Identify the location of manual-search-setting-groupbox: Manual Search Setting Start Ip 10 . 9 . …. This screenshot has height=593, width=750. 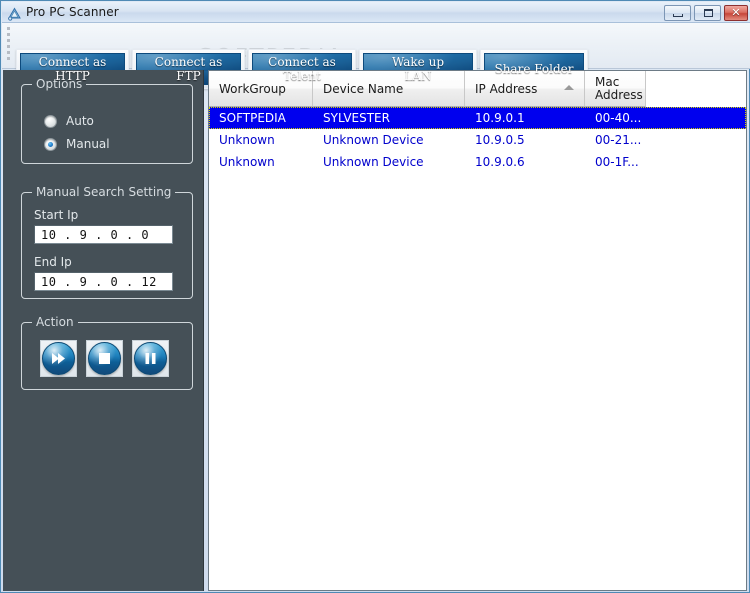
(107, 242).